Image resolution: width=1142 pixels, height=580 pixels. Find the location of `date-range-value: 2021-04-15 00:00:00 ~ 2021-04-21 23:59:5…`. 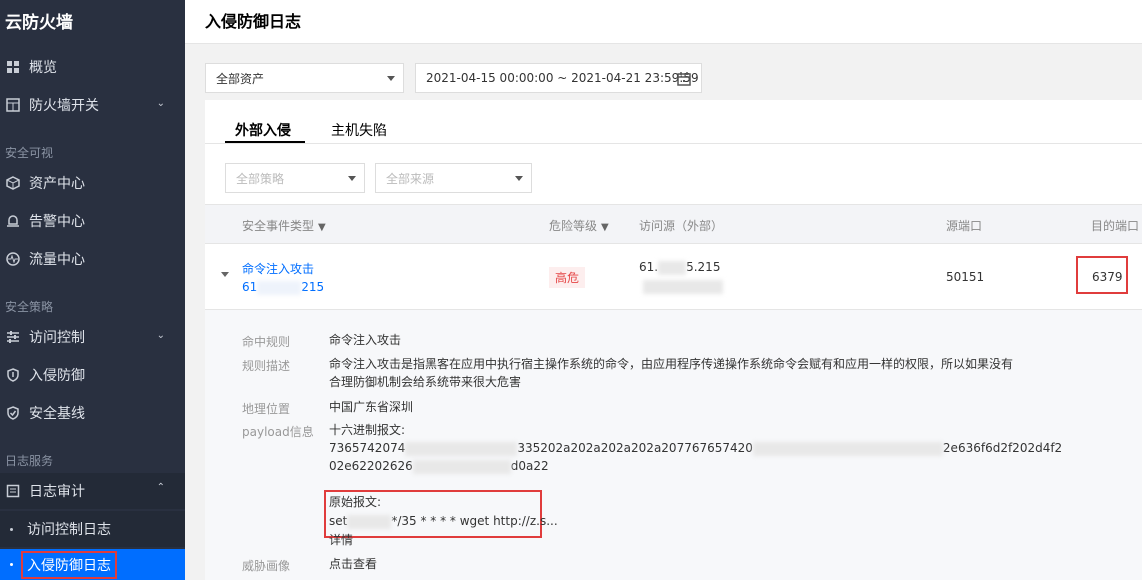

date-range-value: 2021-04-15 00:00:00 ~ 2021-04-21 23:59:5… is located at coordinates (562, 78).